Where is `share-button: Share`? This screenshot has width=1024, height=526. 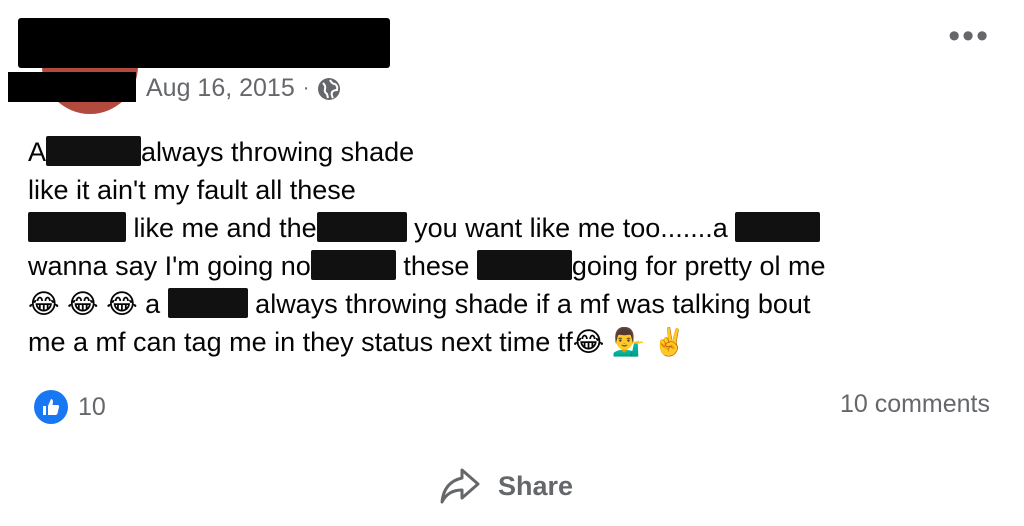
share-button: Share is located at coordinates (505, 486).